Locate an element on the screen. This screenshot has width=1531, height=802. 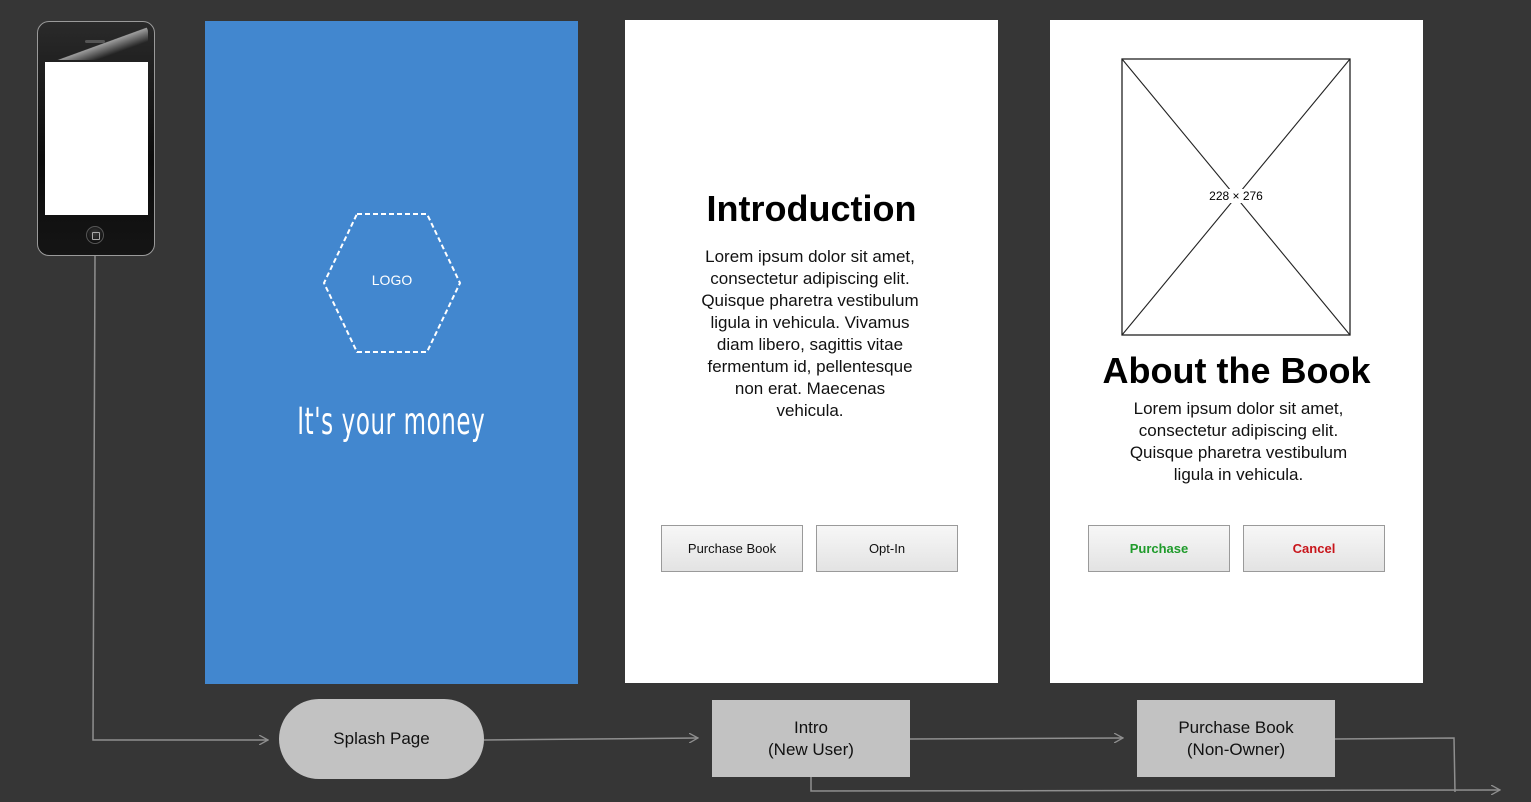
connector-intro-out is located at coordinates (1155, 784).